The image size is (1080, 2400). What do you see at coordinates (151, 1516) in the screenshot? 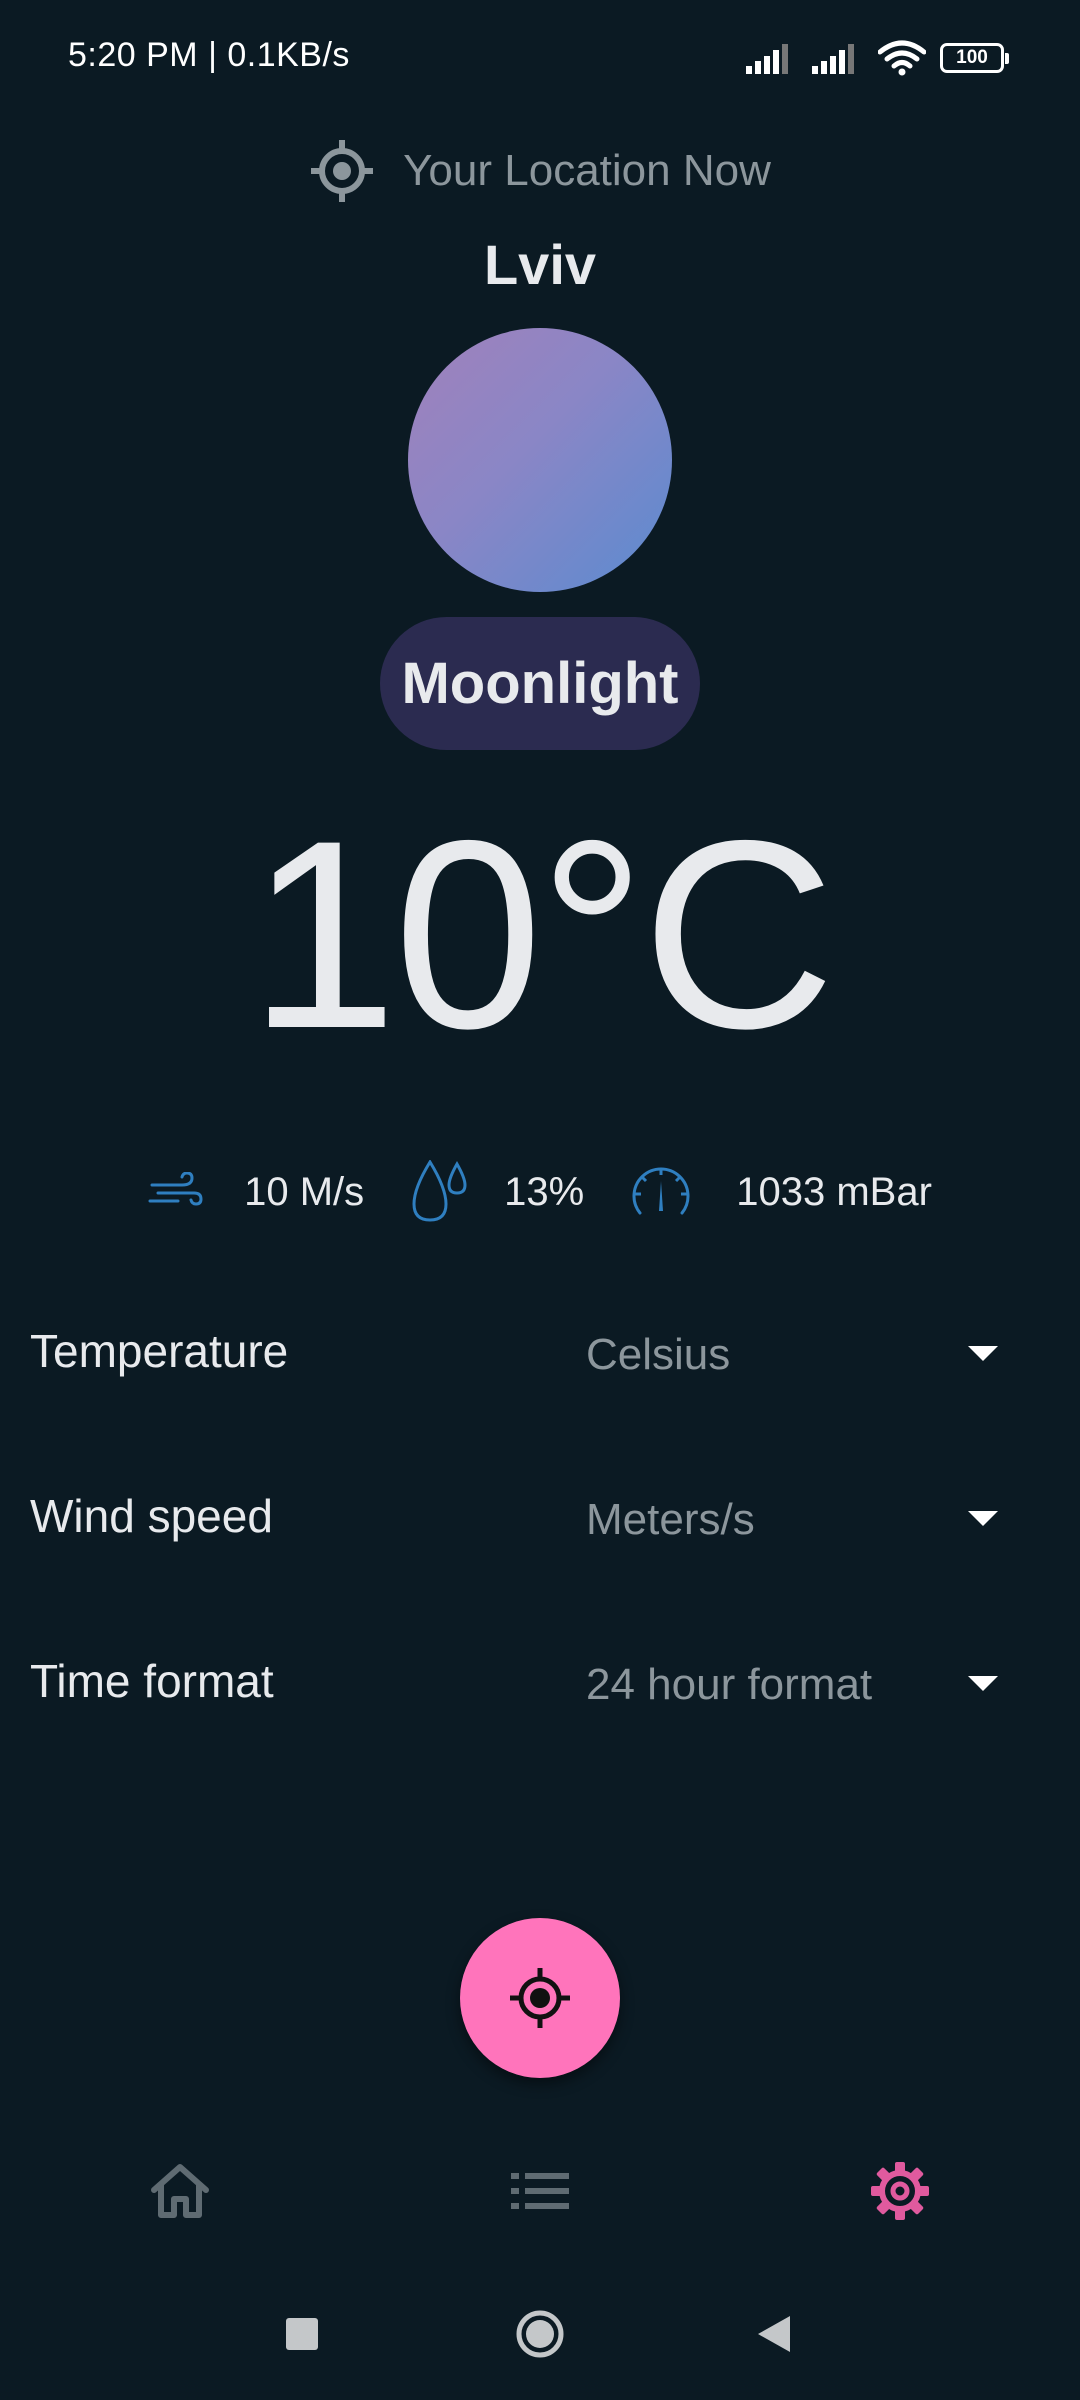
I see `setting-label: Wind speed` at bounding box center [151, 1516].